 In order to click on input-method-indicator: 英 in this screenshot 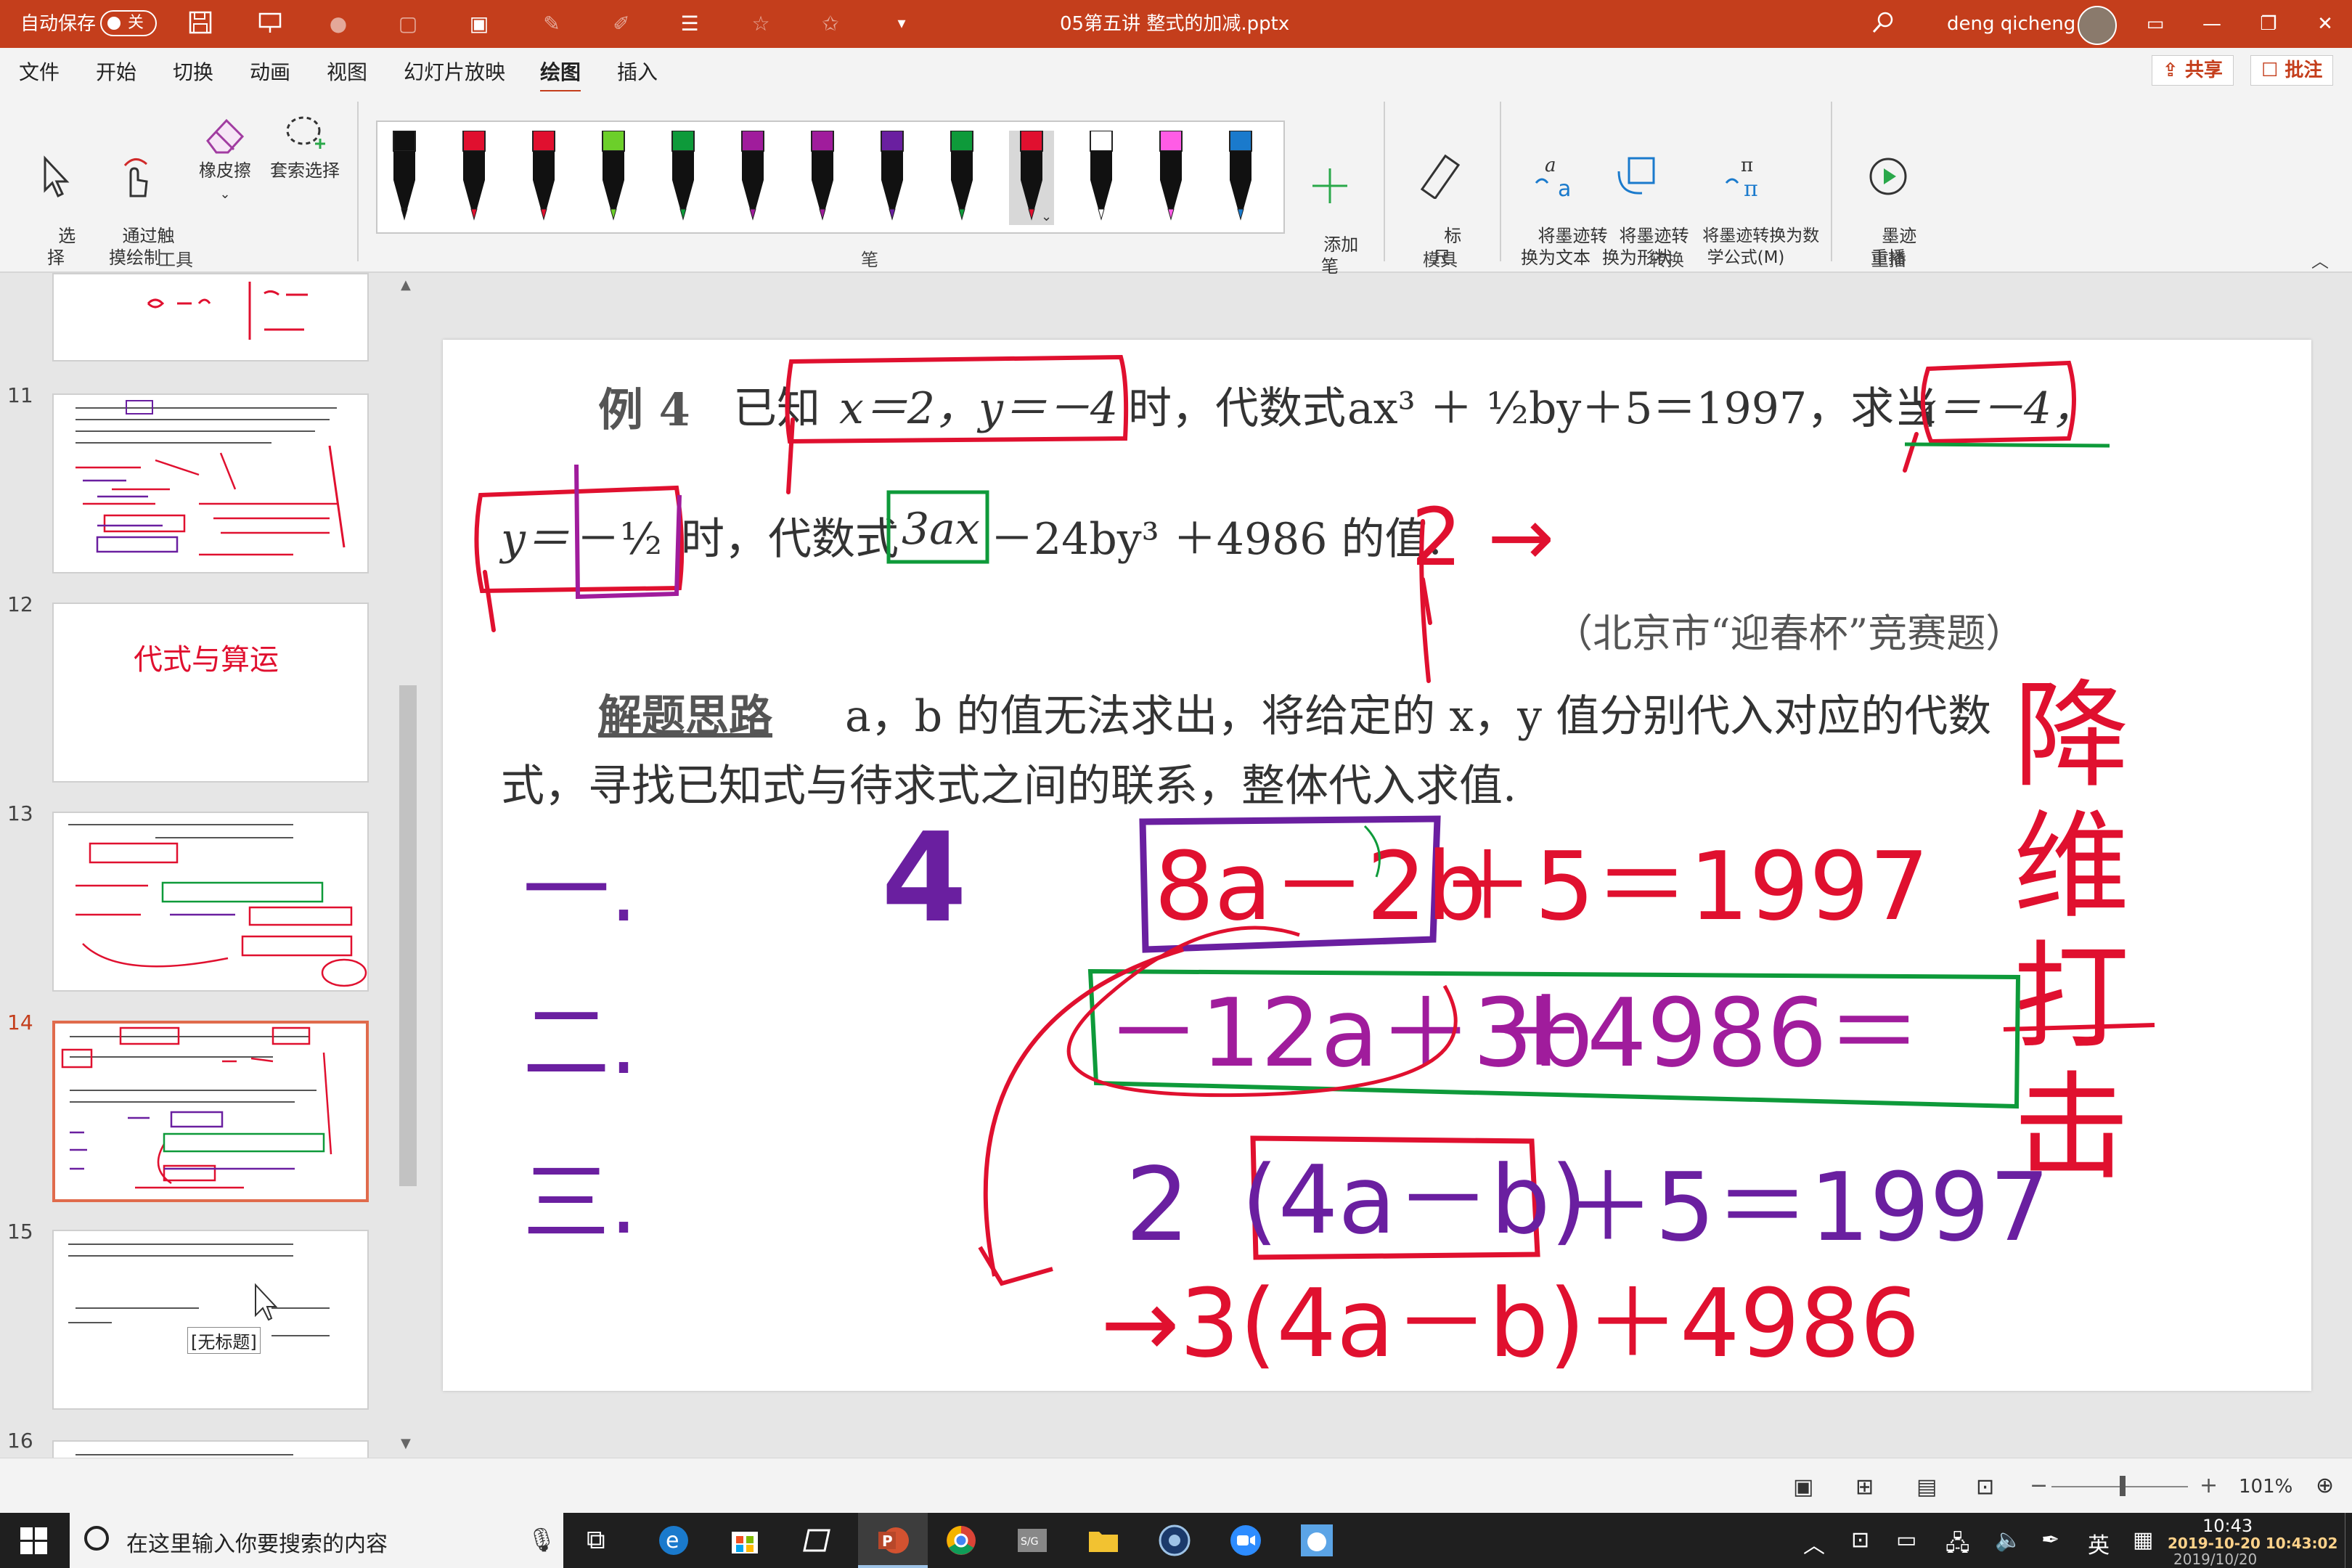, I will do `click(2099, 1543)`.